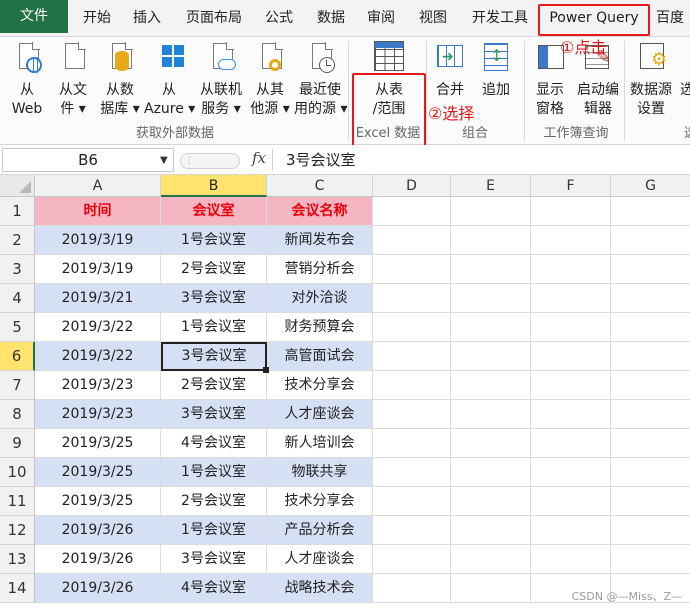  What do you see at coordinates (320, 327) in the screenshot?
I see `table-cell: 财务预算会` at bounding box center [320, 327].